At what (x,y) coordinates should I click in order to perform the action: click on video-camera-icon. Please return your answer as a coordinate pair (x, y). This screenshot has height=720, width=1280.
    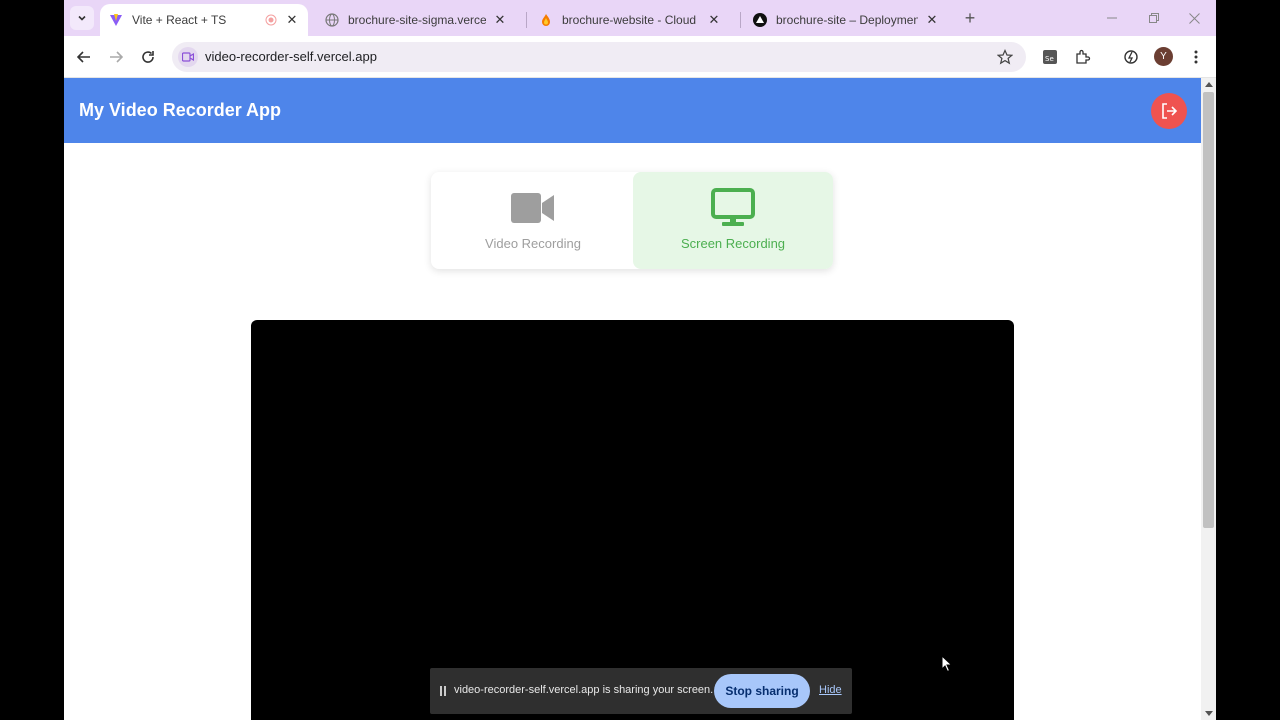
    Looking at the image, I should click on (533, 208).